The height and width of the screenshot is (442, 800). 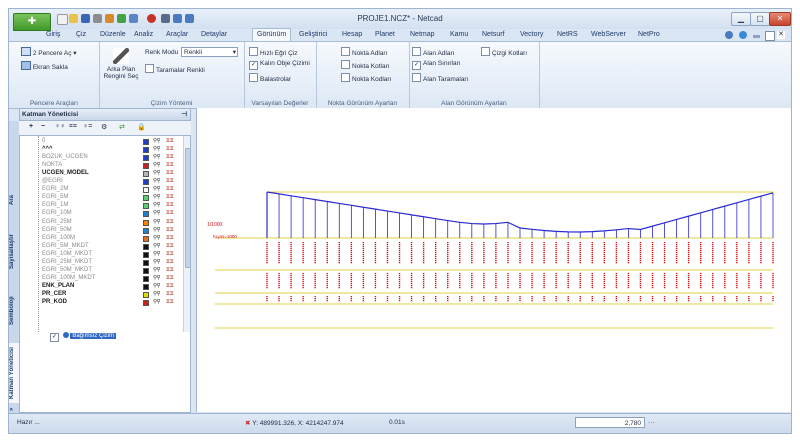 I want to click on tab-görünüm: Görünüm, so click(x=272, y=35).